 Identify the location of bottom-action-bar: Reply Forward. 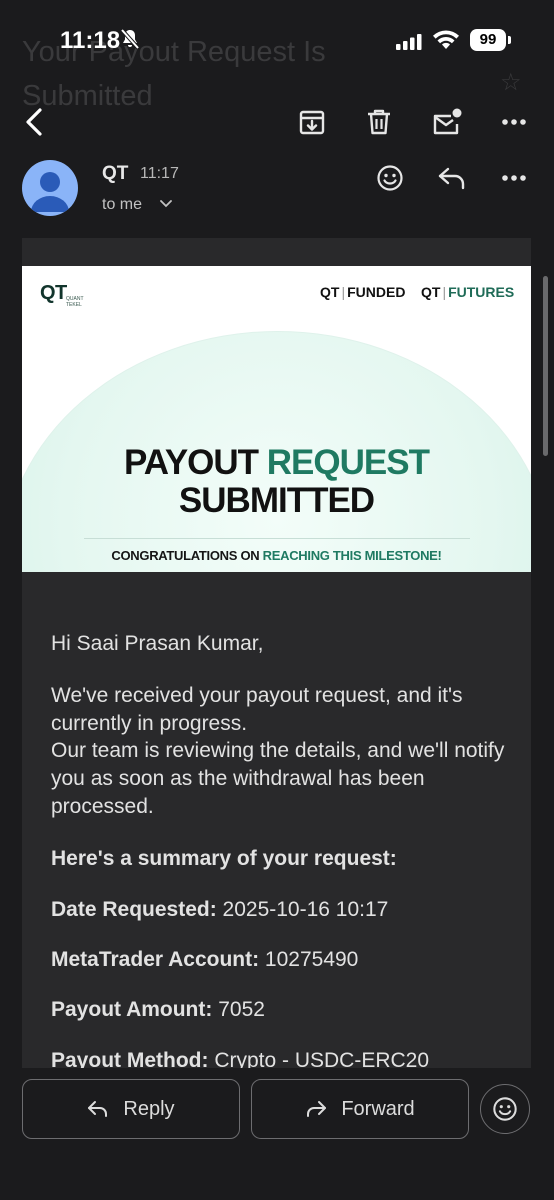
(277, 1134).